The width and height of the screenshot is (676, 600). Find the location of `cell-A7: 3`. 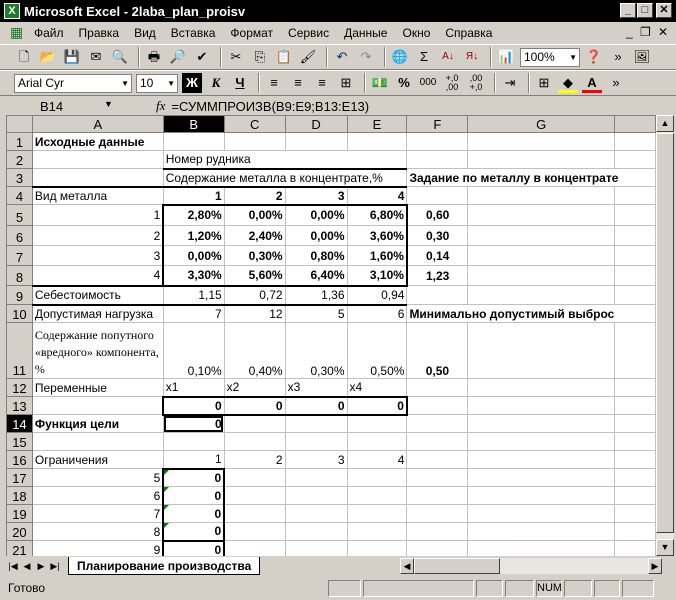

cell-A7: 3 is located at coordinates (97, 255).